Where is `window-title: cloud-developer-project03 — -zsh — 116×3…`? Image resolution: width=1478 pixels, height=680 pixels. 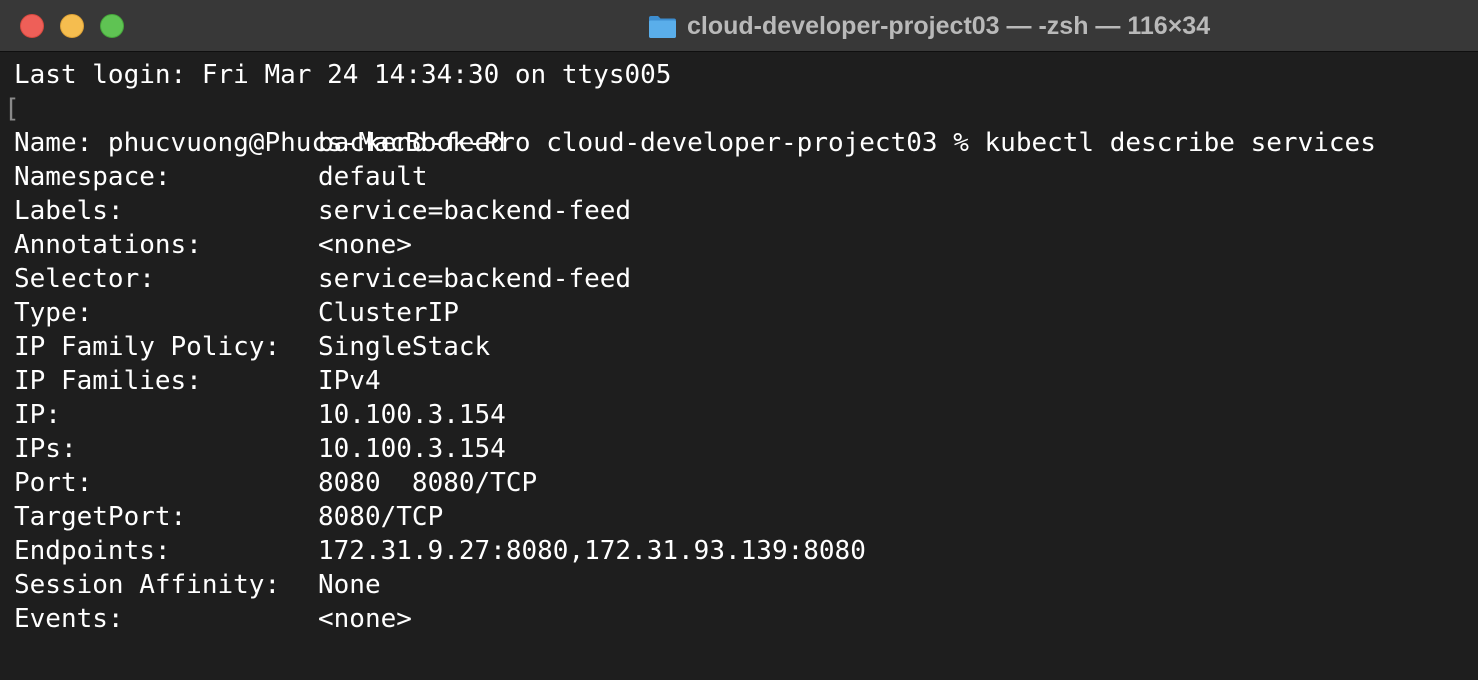
window-title: cloud-developer-project03 — -zsh — 116×3… is located at coordinates (949, 25).